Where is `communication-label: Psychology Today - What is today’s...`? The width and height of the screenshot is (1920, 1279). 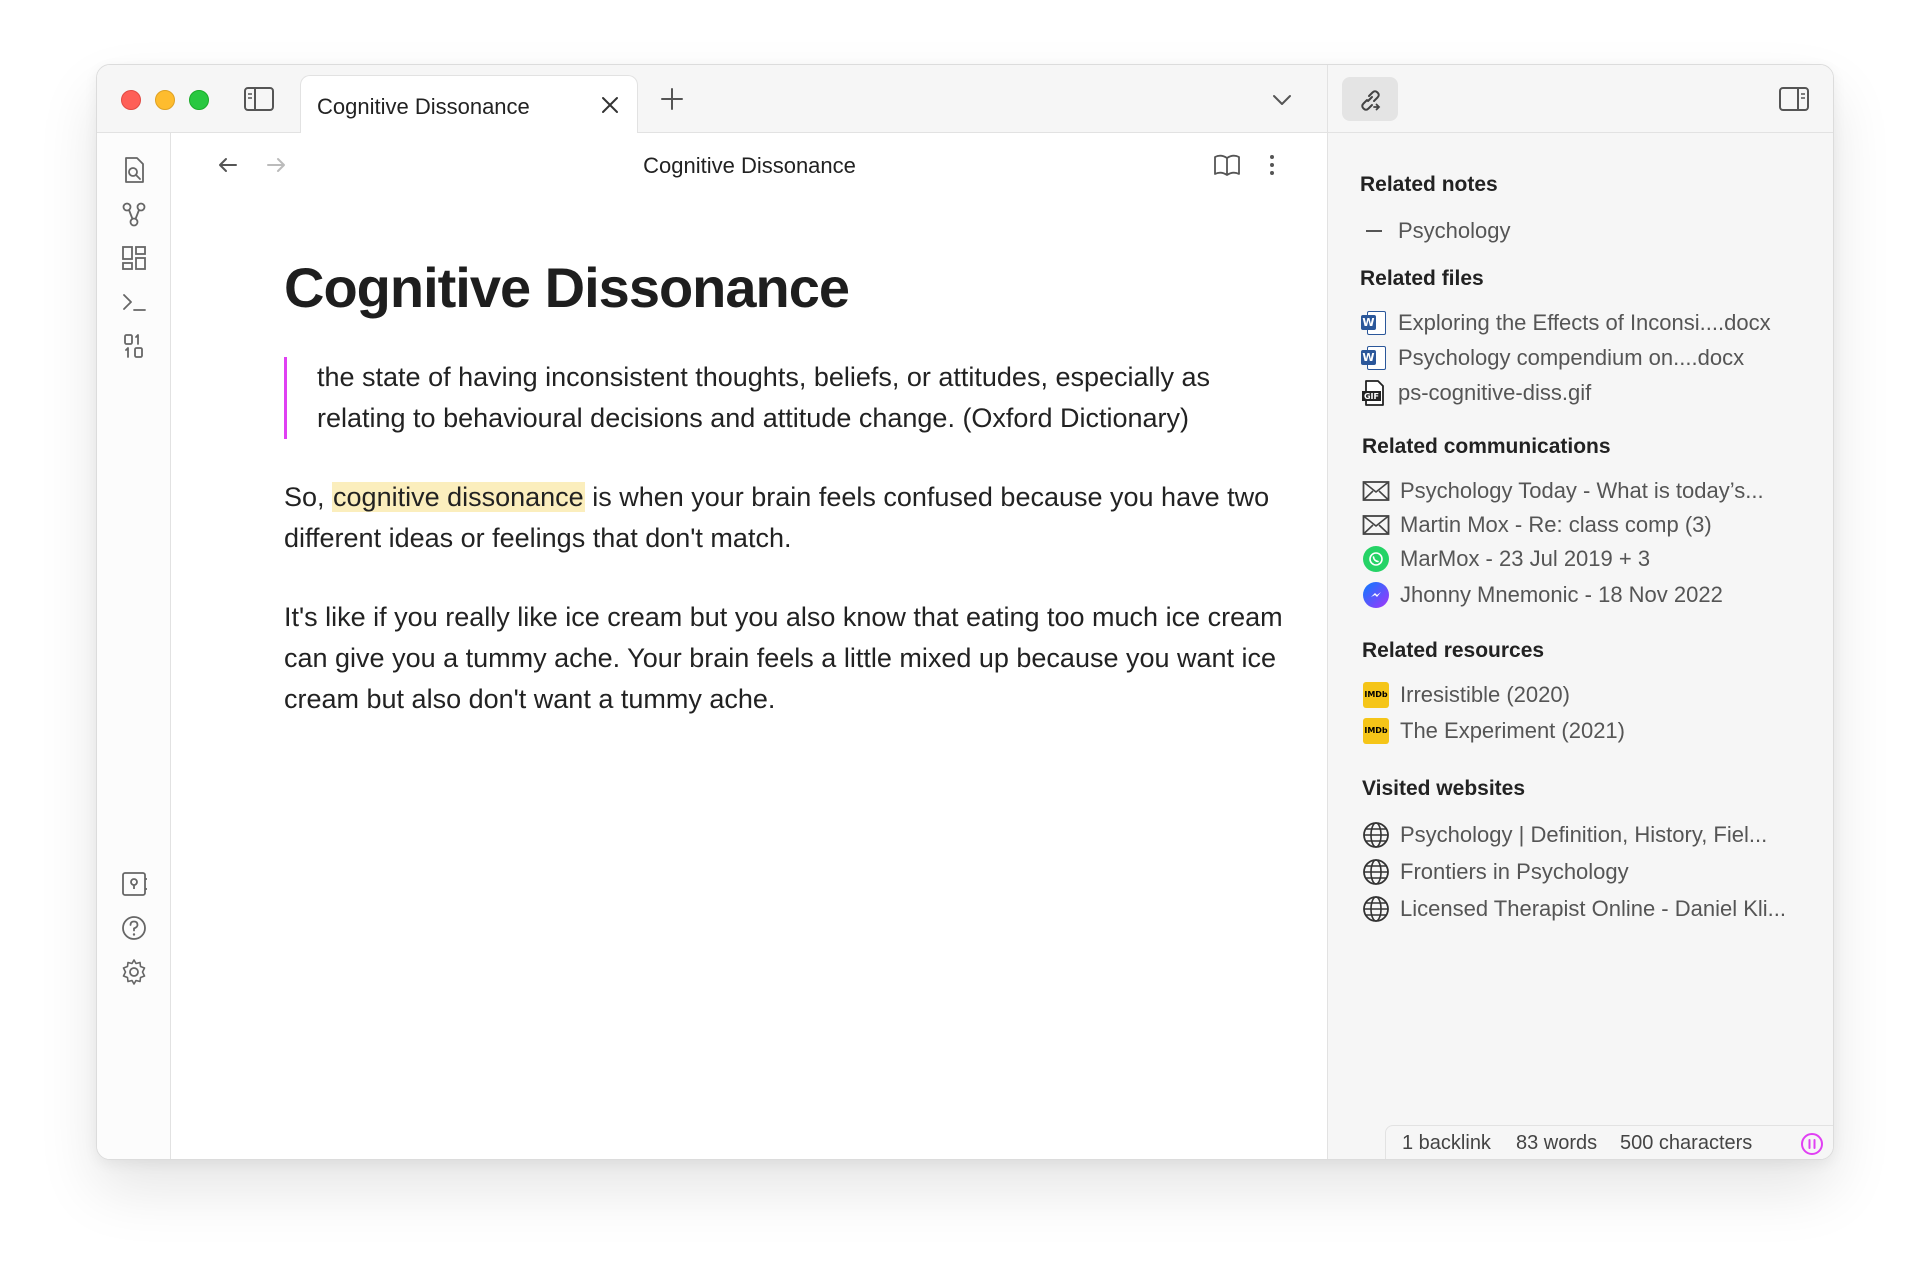
communication-label: Psychology Today - What is today’s... is located at coordinates (1582, 490).